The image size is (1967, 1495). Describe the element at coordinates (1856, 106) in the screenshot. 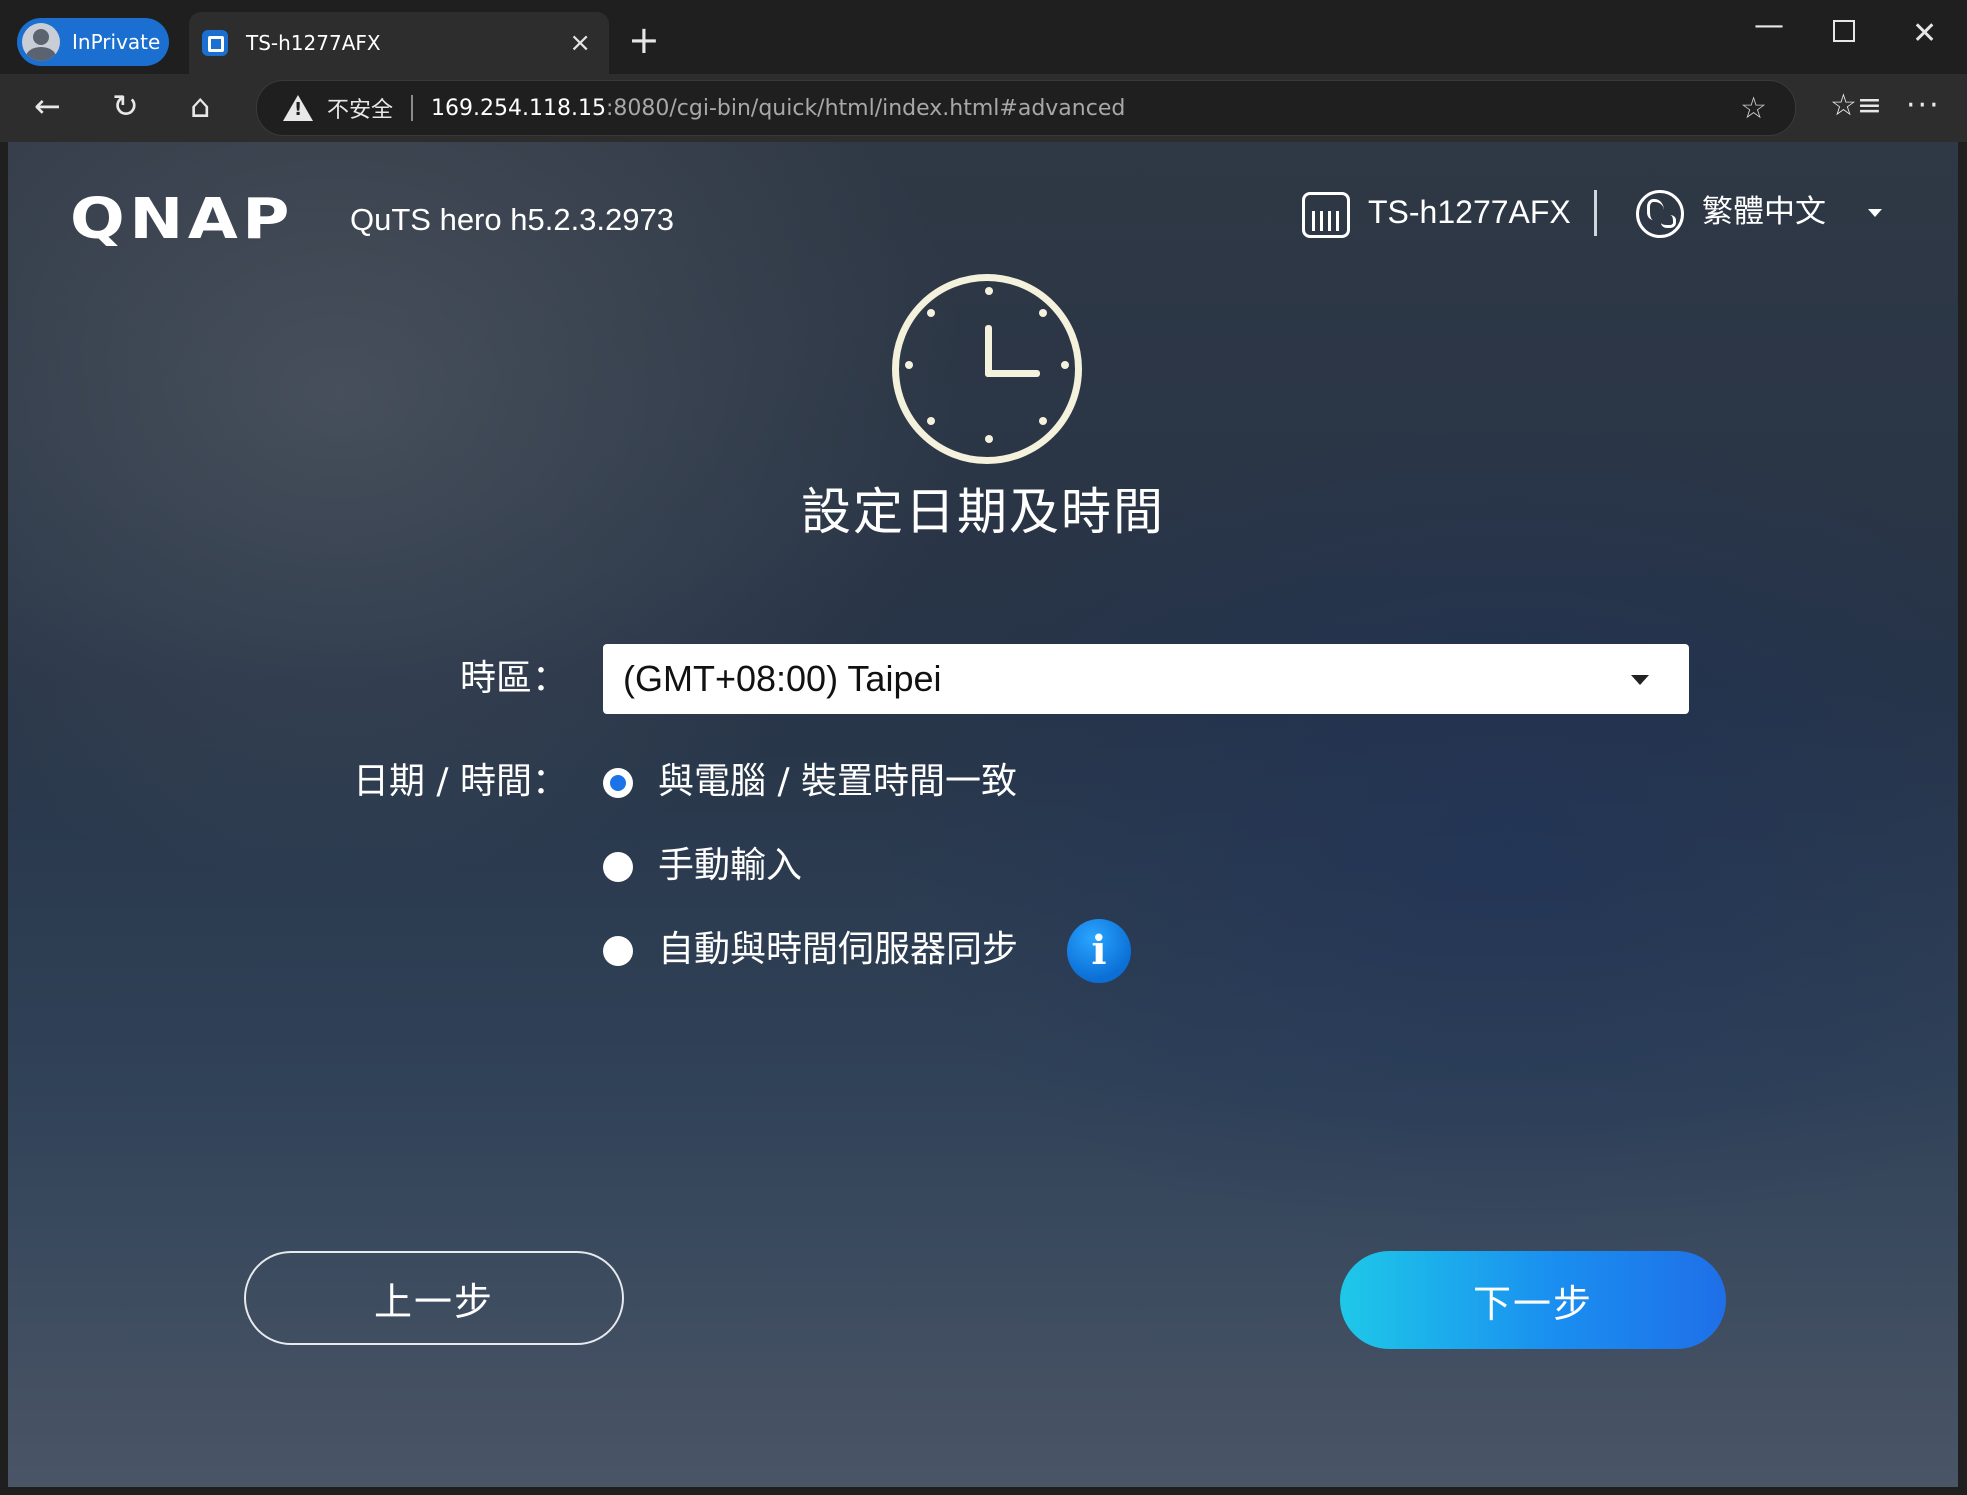

I see `favorites-icon: ☆≡` at that location.